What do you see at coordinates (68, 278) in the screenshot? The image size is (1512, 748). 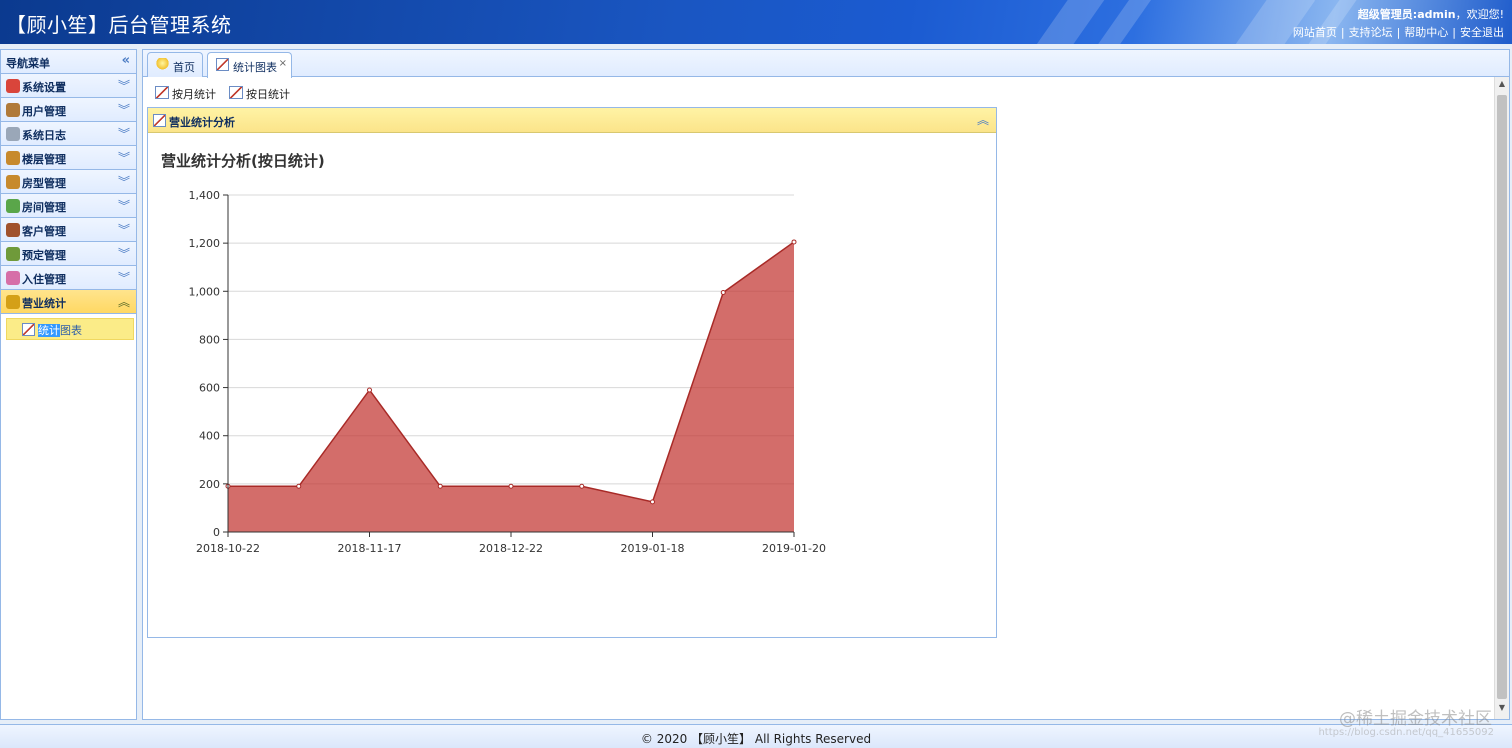 I see `sidebar-item: 入住管理 ︾` at bounding box center [68, 278].